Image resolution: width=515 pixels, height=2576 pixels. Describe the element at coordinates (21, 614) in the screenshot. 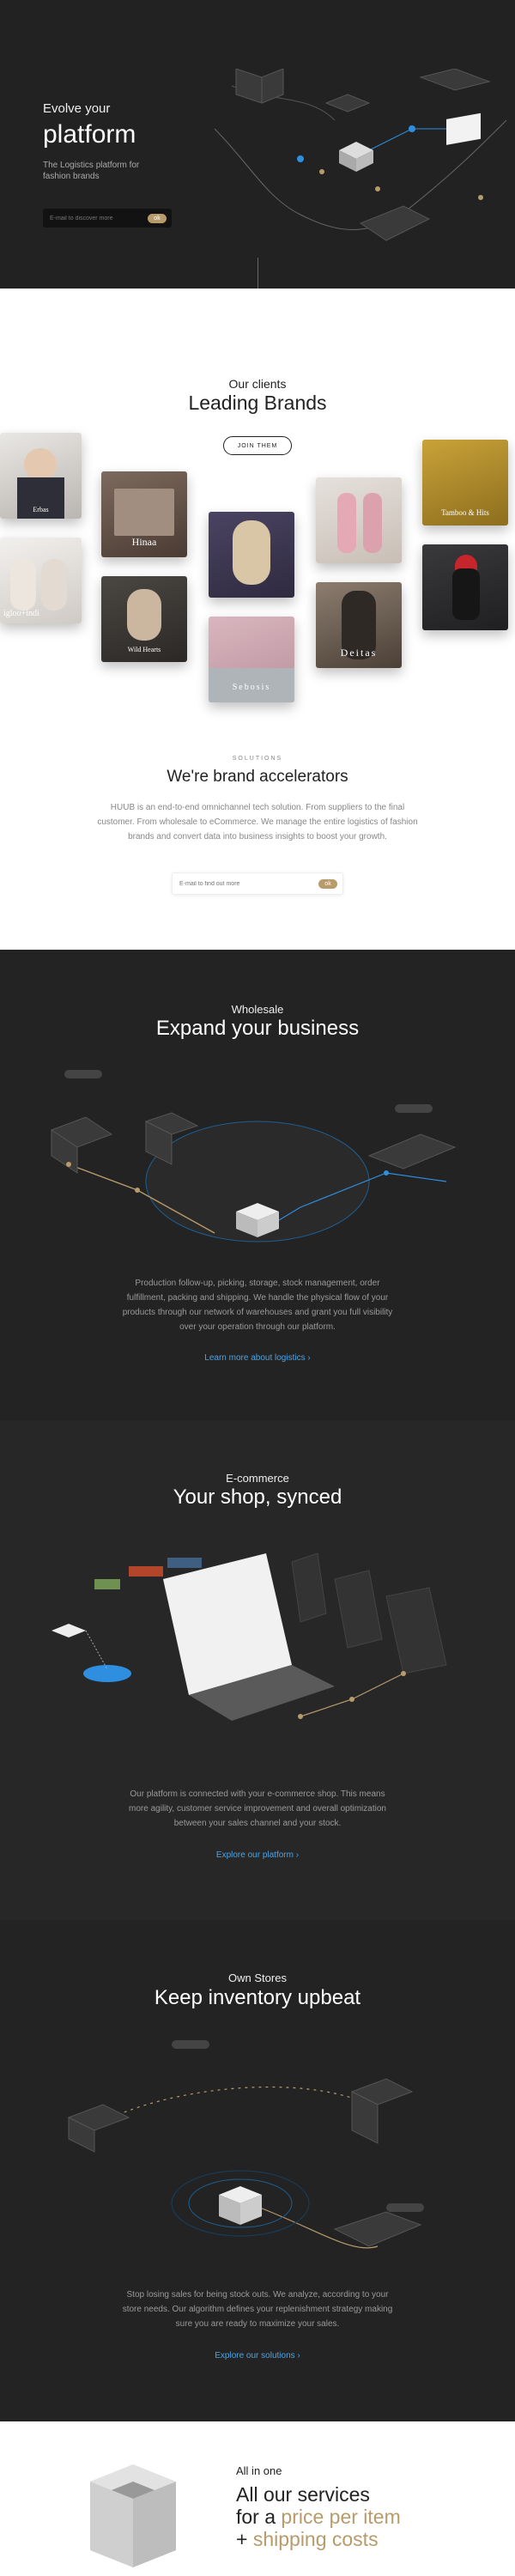

I see `brand-label: igloo+indi` at that location.